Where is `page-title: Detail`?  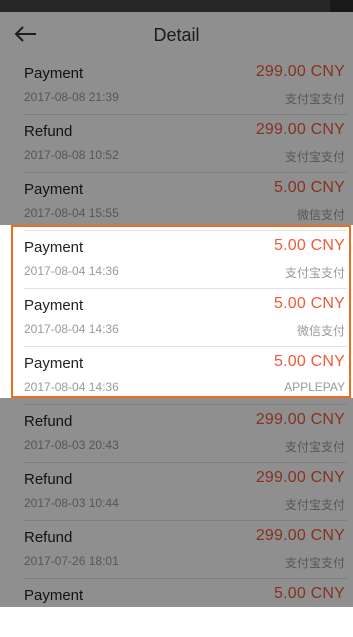
page-title: Detail is located at coordinates (176, 35).